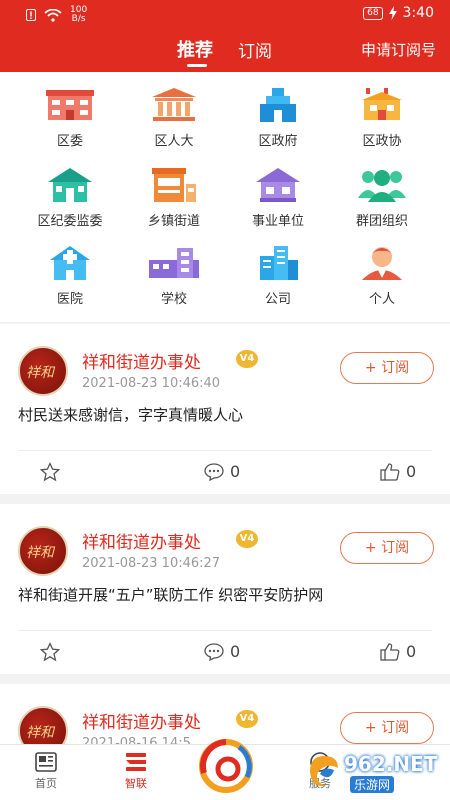 This screenshot has width=450, height=800. Describe the element at coordinates (70, 185) in the screenshot. I see `house-icon` at that location.